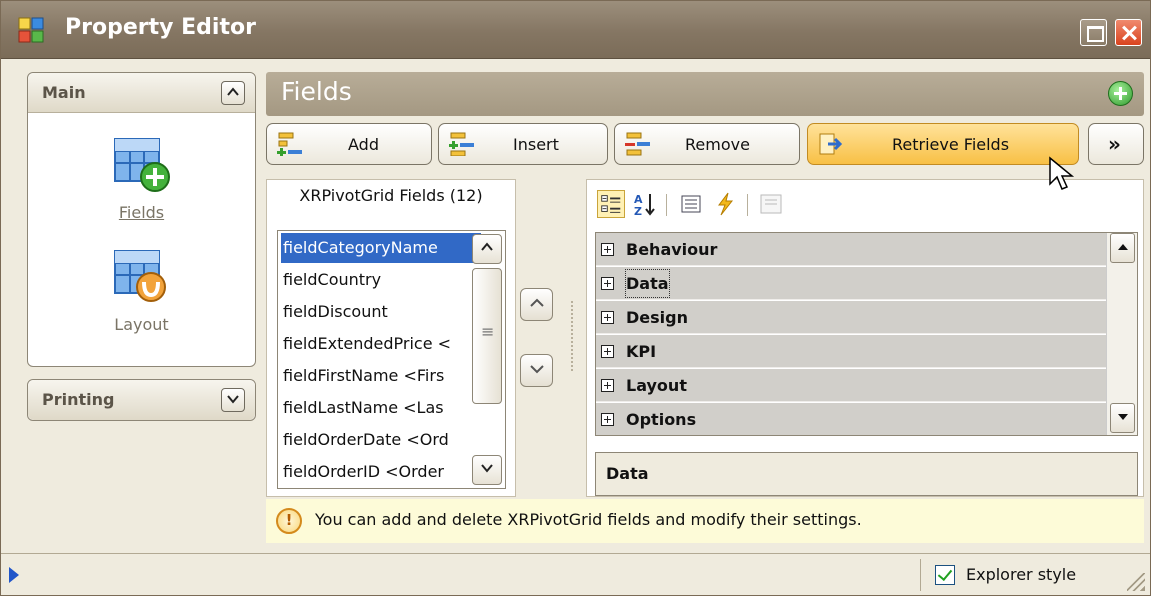 The height and width of the screenshot is (596, 1151). Describe the element at coordinates (645, 204) in the screenshot. I see `sort-alphabetical-icon: A Z` at that location.